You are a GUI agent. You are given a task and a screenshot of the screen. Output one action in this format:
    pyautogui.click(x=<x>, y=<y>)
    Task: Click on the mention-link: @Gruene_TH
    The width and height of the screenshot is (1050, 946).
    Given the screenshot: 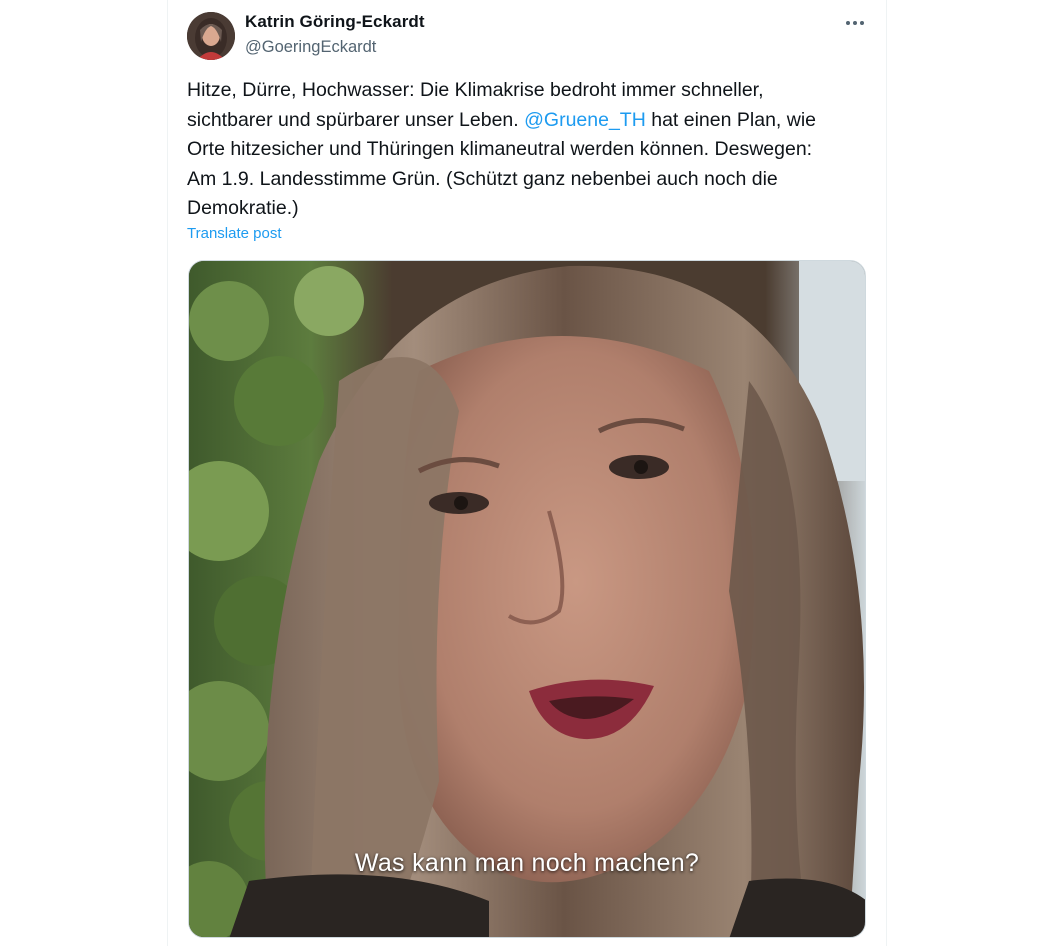 What is the action you would take?
    pyautogui.click(x=585, y=120)
    